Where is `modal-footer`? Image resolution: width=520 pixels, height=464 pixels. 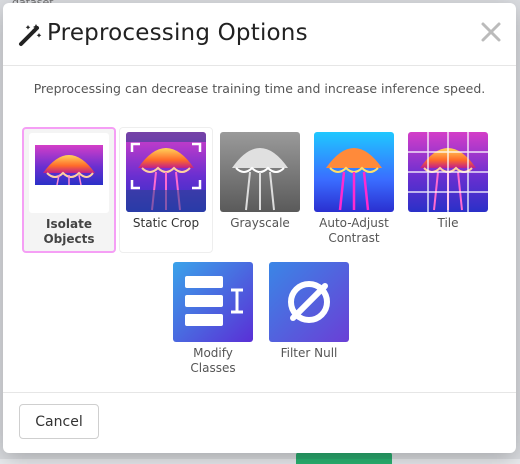 modal-footer is located at coordinates (259, 392).